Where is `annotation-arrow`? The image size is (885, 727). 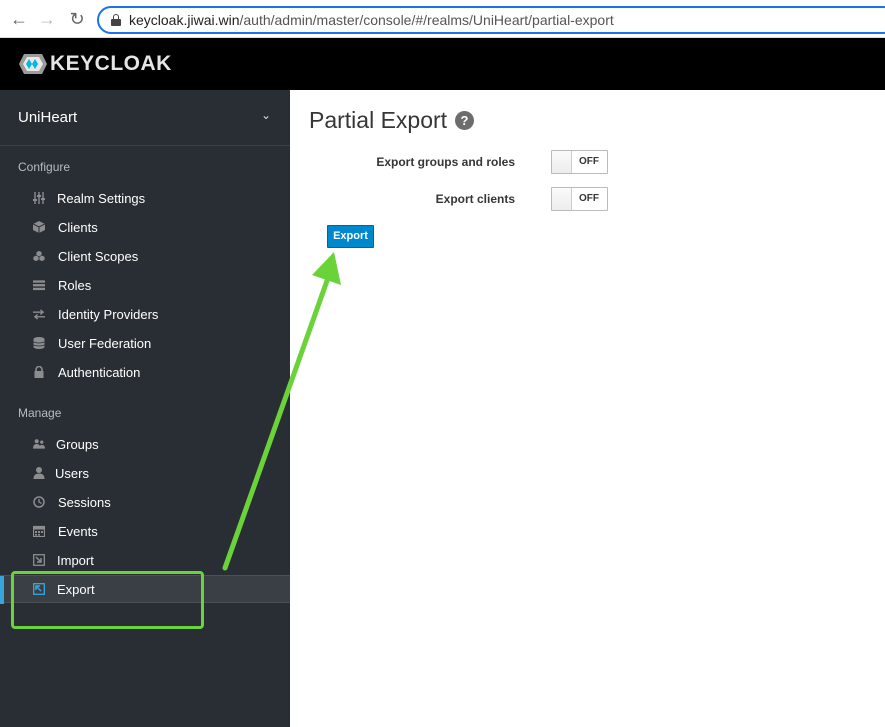
annotation-arrow is located at coordinates (281, 411).